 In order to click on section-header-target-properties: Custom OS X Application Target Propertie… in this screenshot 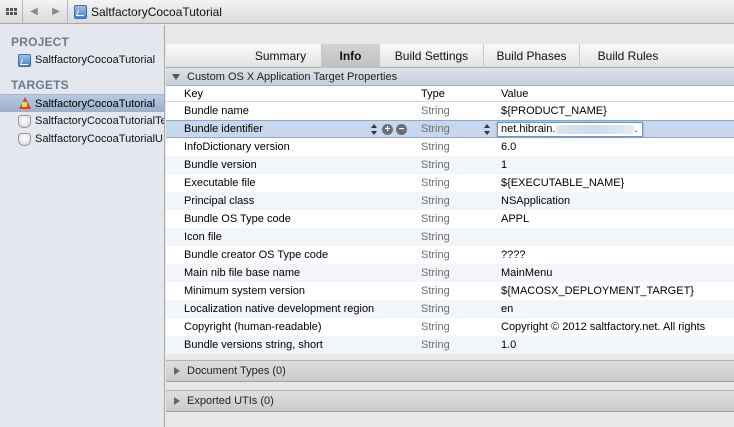, I will do `click(450, 77)`.